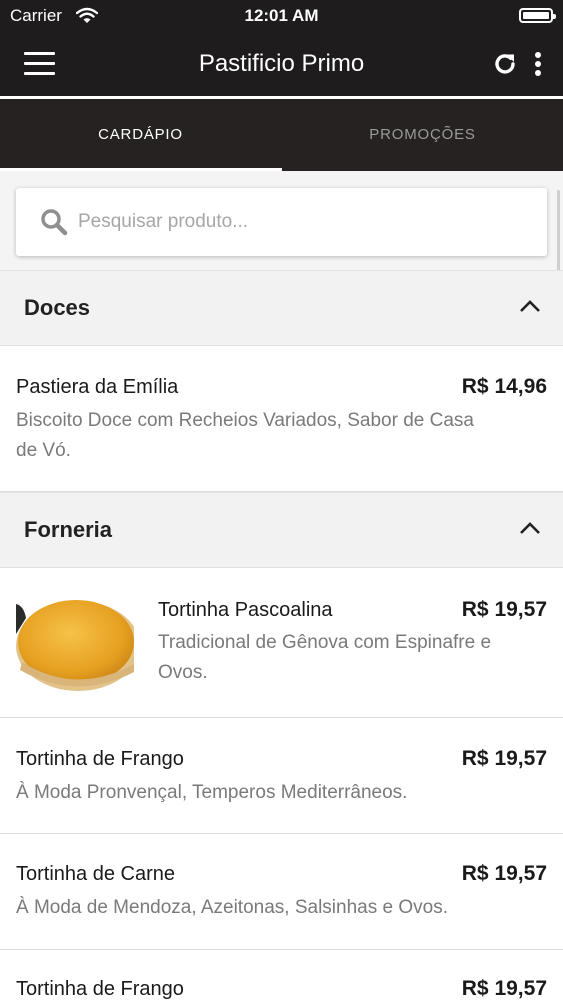 The width and height of the screenshot is (563, 1001). I want to click on app-header: Pastificio Primo, so click(281, 64).